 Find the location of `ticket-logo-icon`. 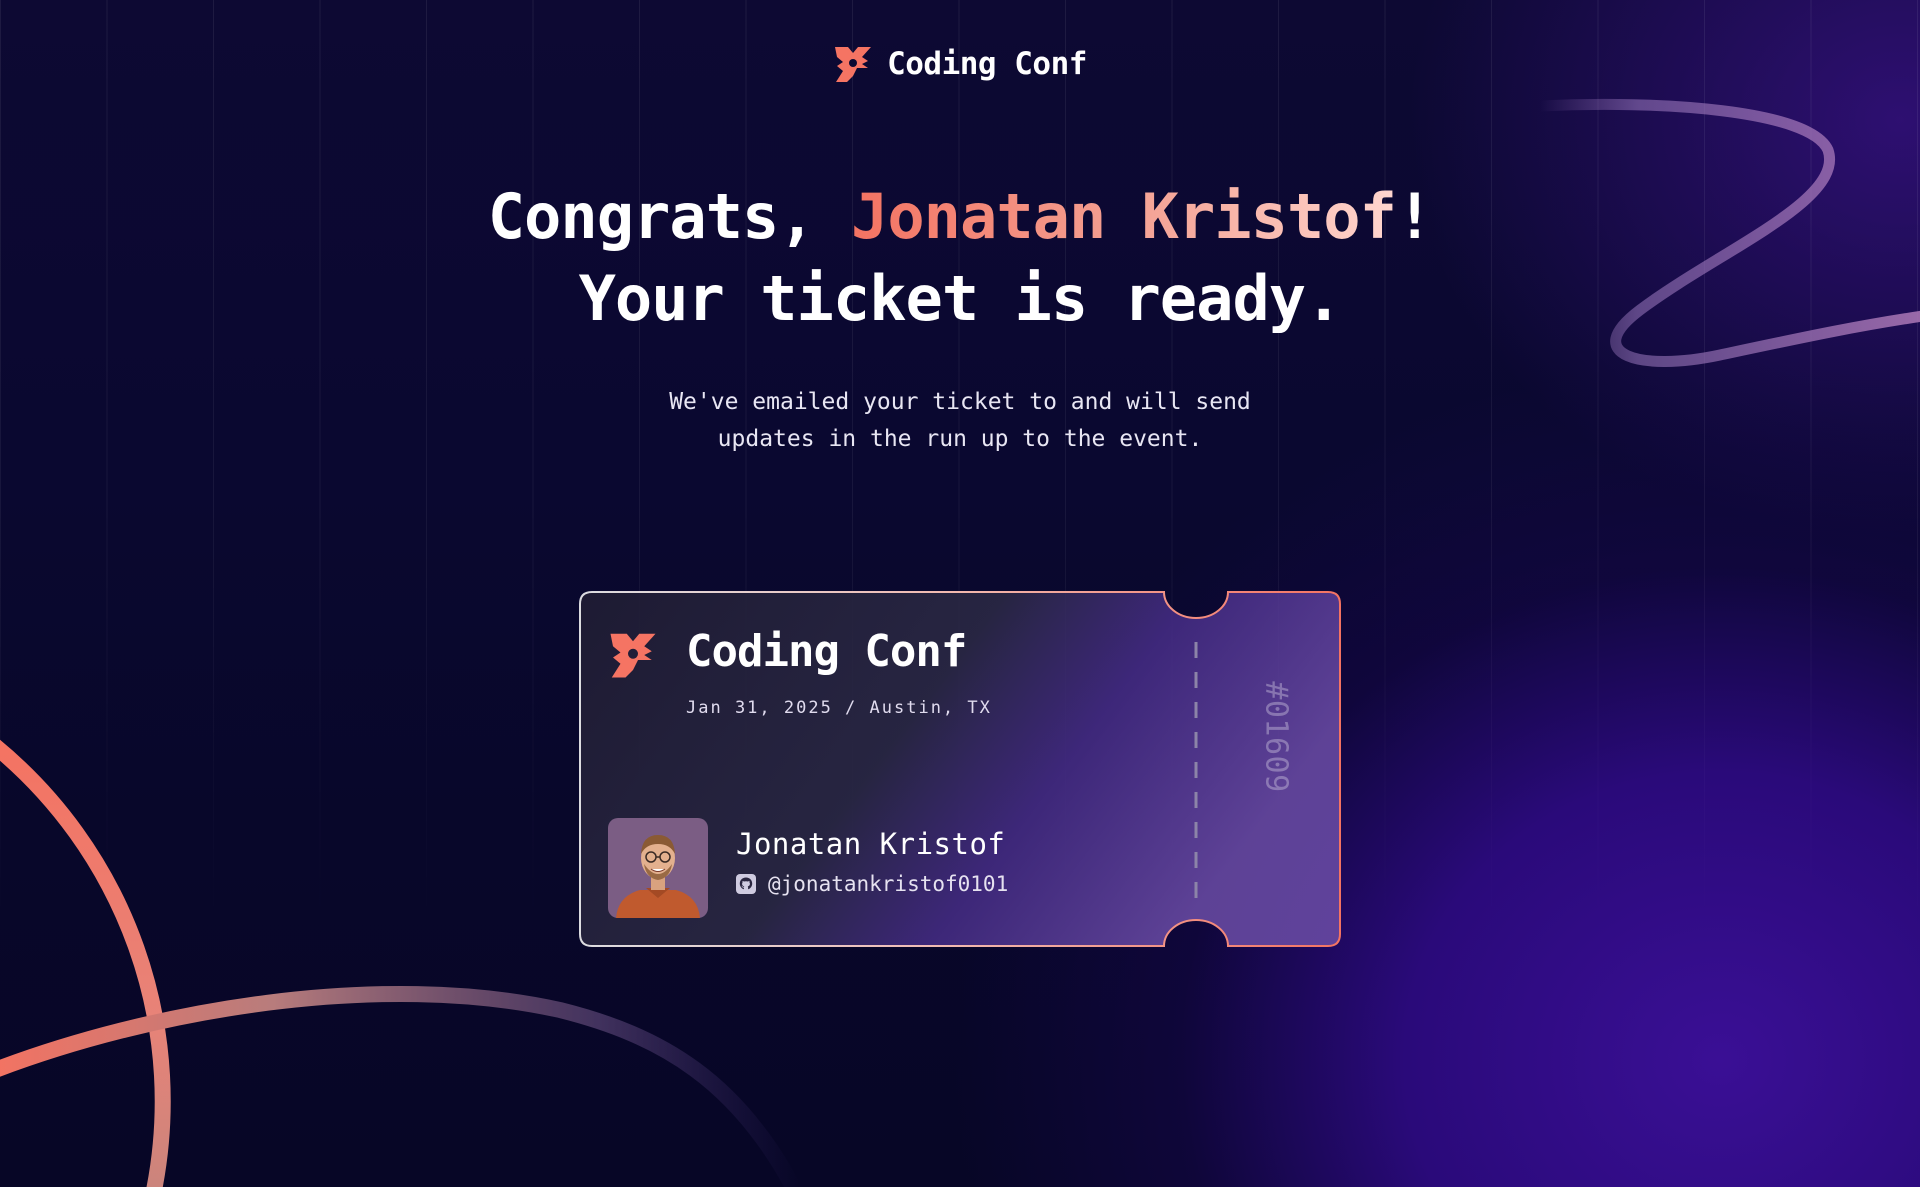

ticket-logo-icon is located at coordinates (633, 655).